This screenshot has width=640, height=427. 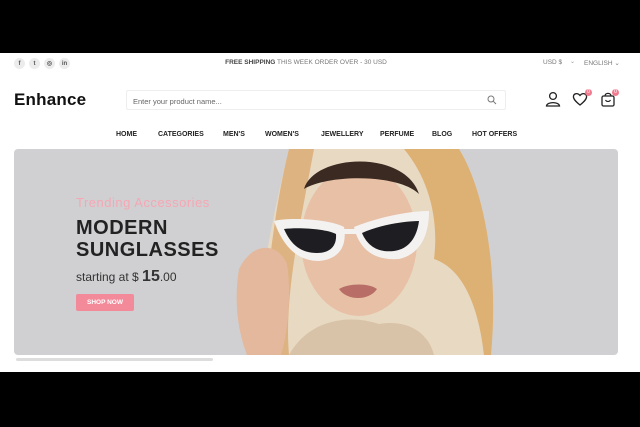 I want to click on user-icon, so click(x=553, y=99).